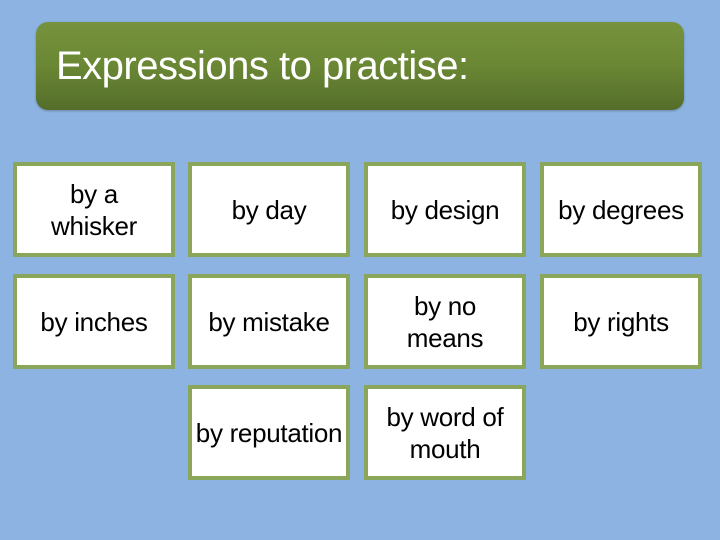 The image size is (720, 540). I want to click on expression-text: by inches, so click(94, 321).